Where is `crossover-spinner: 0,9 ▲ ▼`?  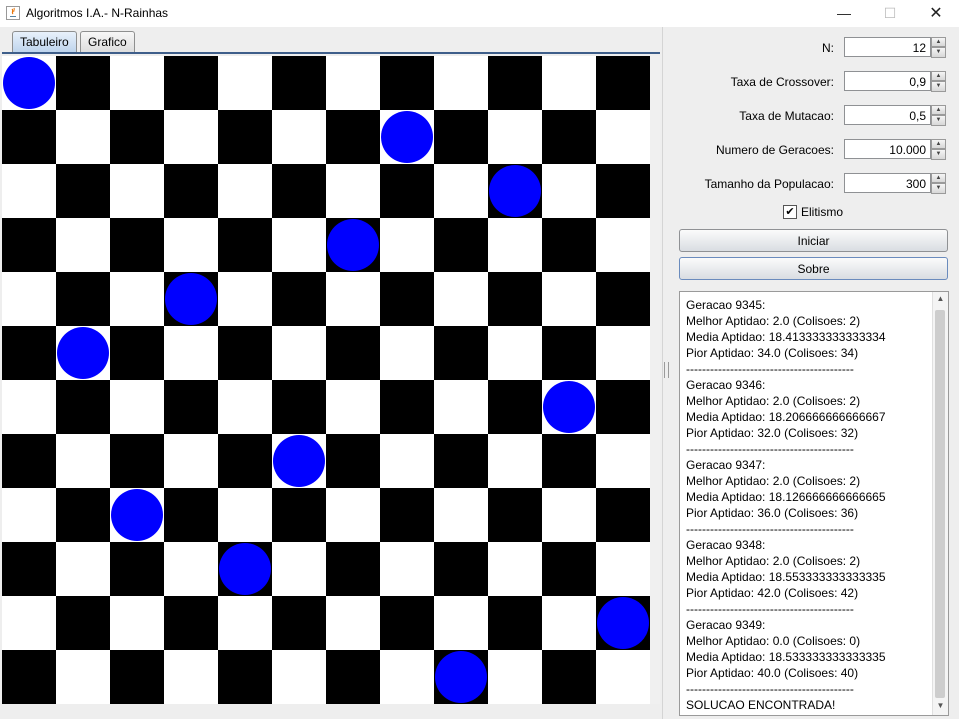 crossover-spinner: 0,9 ▲ ▼ is located at coordinates (896, 82).